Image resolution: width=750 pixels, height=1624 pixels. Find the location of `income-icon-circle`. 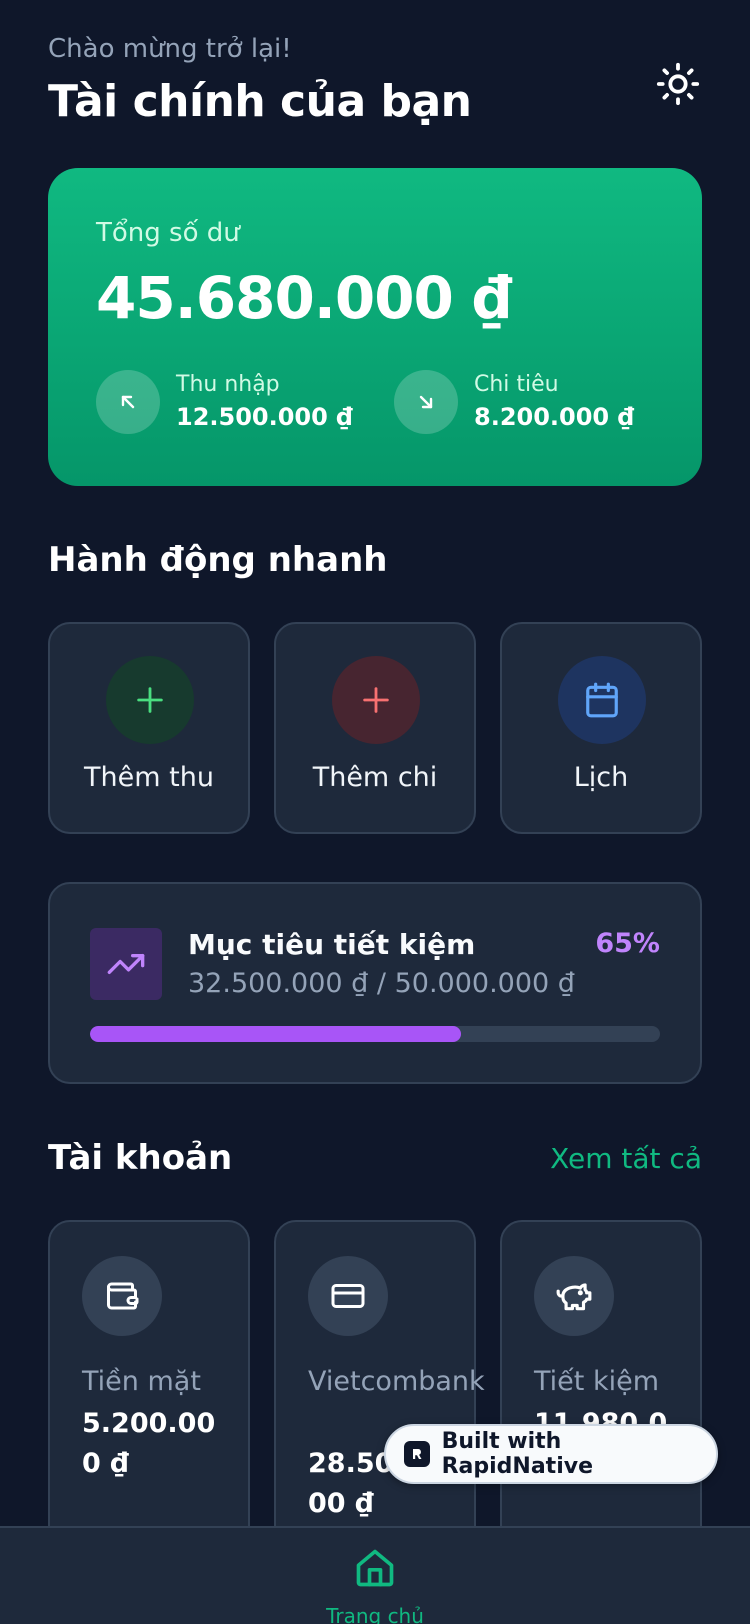

income-icon-circle is located at coordinates (128, 402).